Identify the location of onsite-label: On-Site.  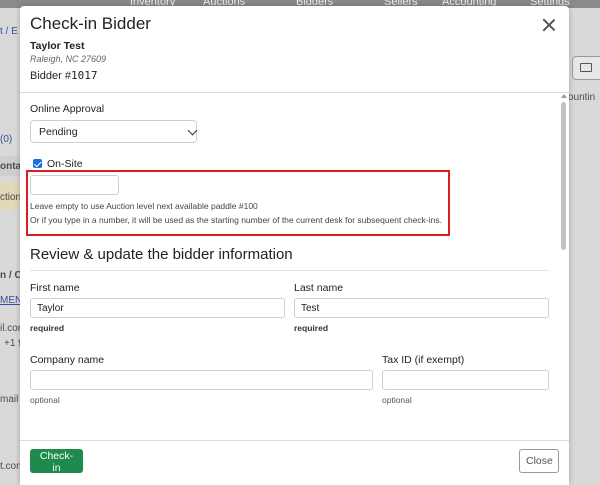
(65, 164).